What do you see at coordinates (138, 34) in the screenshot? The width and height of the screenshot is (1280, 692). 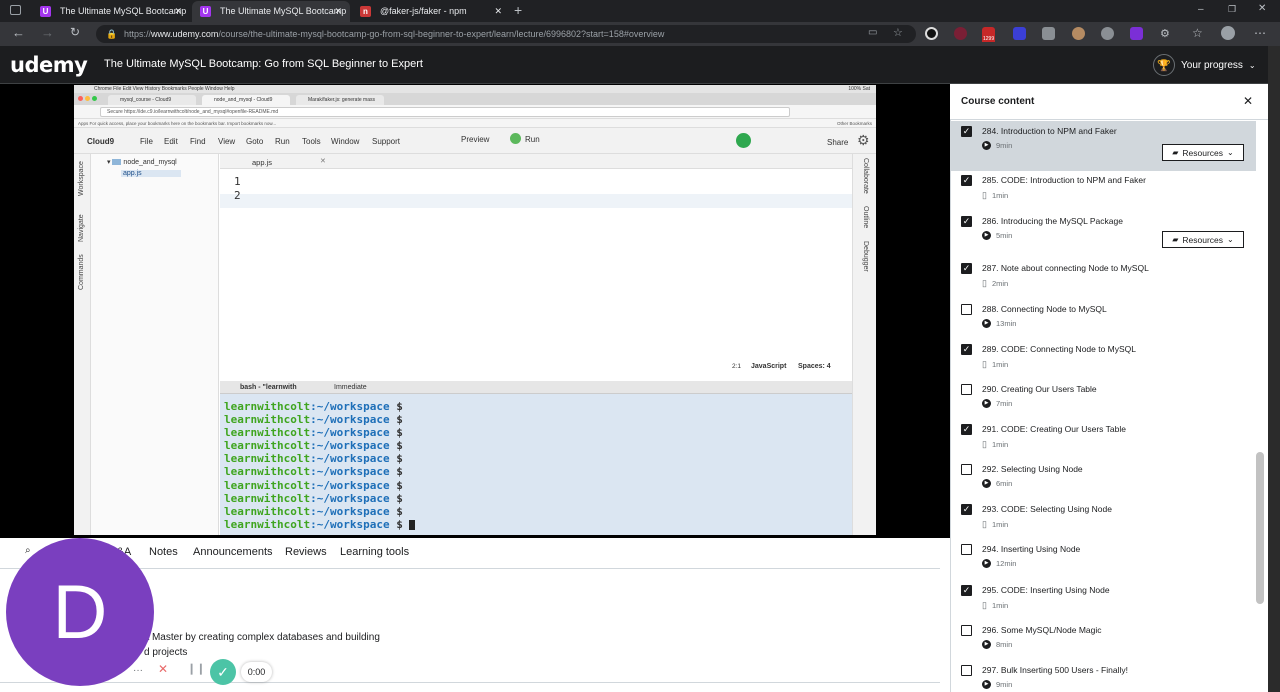 I see `url-prefix: https://` at bounding box center [138, 34].